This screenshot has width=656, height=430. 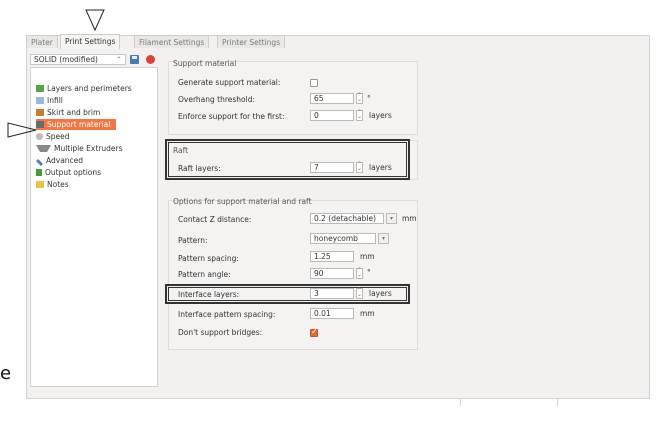 I want to click on stray-text: e, so click(x=6, y=373).